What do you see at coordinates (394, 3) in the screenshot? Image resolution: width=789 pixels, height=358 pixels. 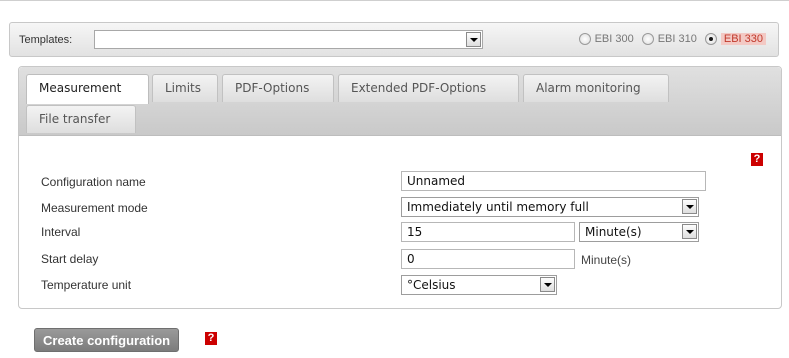 I see `top-border` at bounding box center [394, 3].